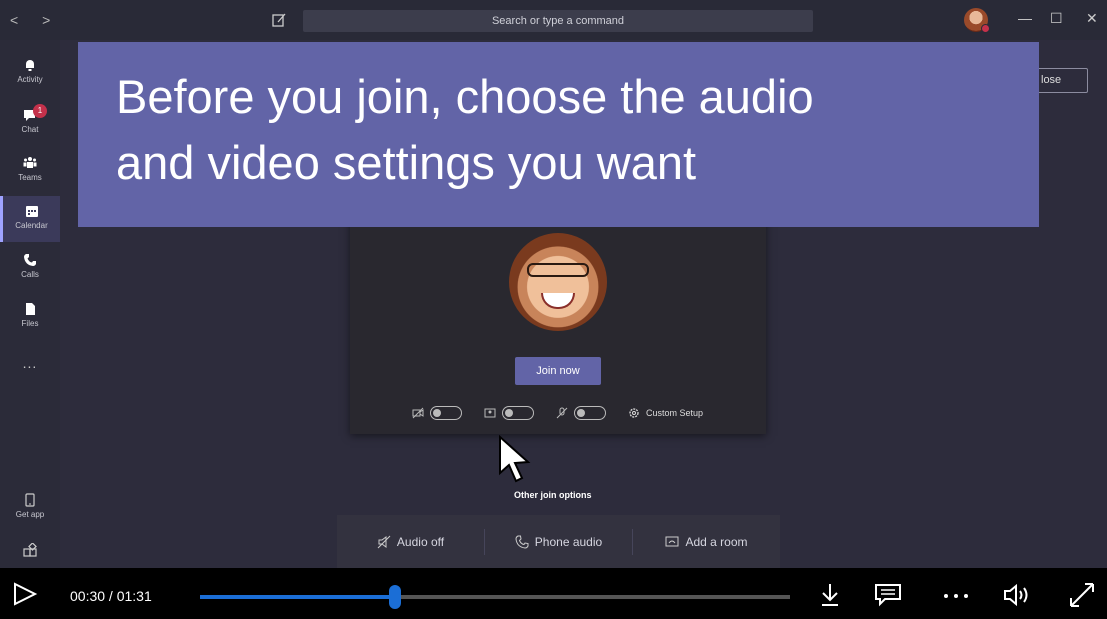 This screenshot has height=619, width=1107. I want to click on camera-off-icon, so click(418, 413).